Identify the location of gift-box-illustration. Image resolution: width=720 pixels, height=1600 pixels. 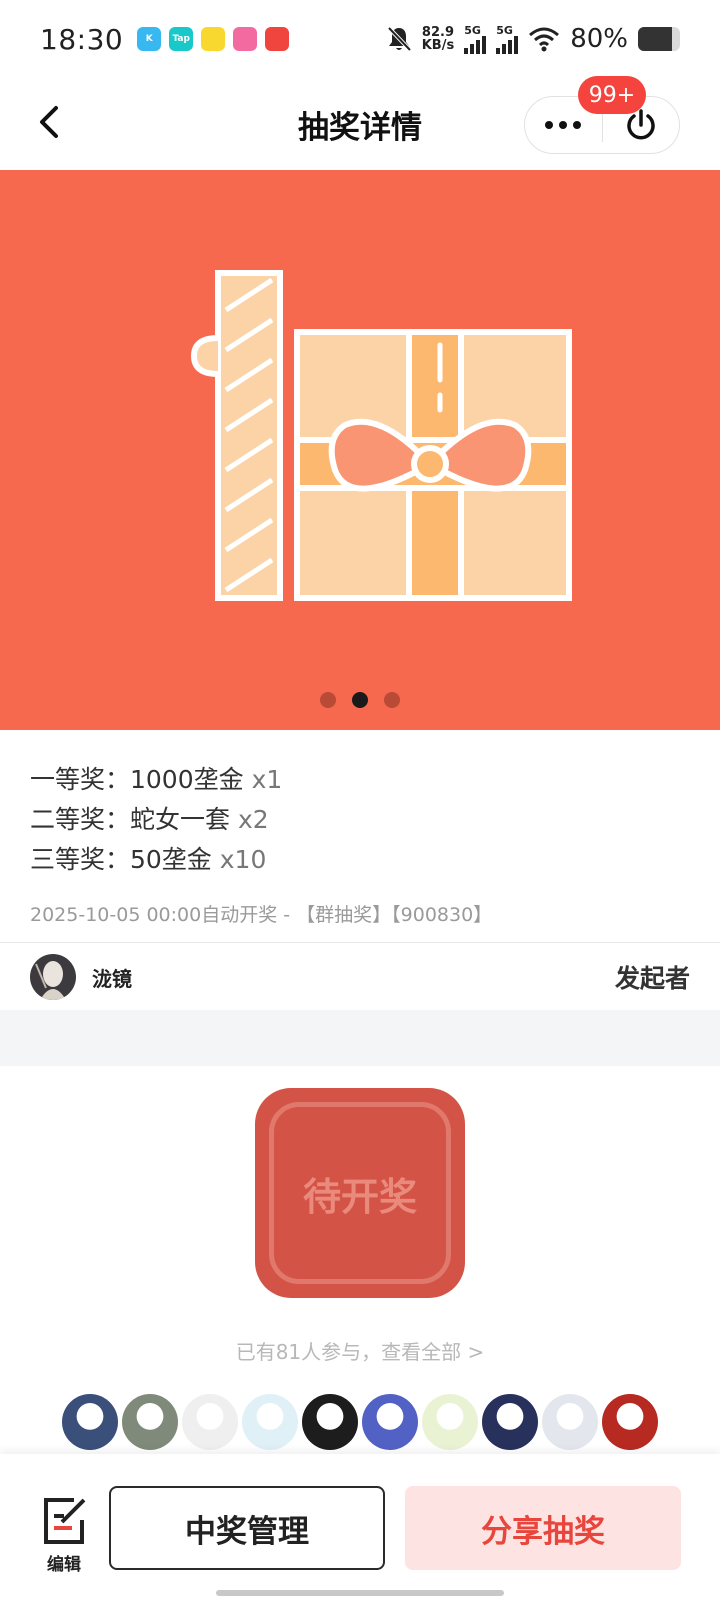
(381, 435).